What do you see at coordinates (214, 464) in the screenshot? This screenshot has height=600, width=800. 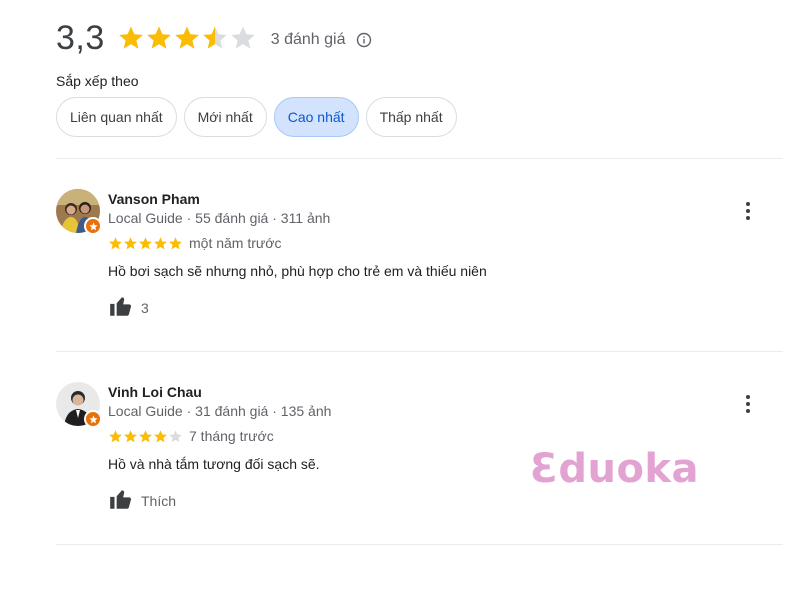 I see `review-text: Hồ và nhà tắm tương đối sạch sẽ.` at bounding box center [214, 464].